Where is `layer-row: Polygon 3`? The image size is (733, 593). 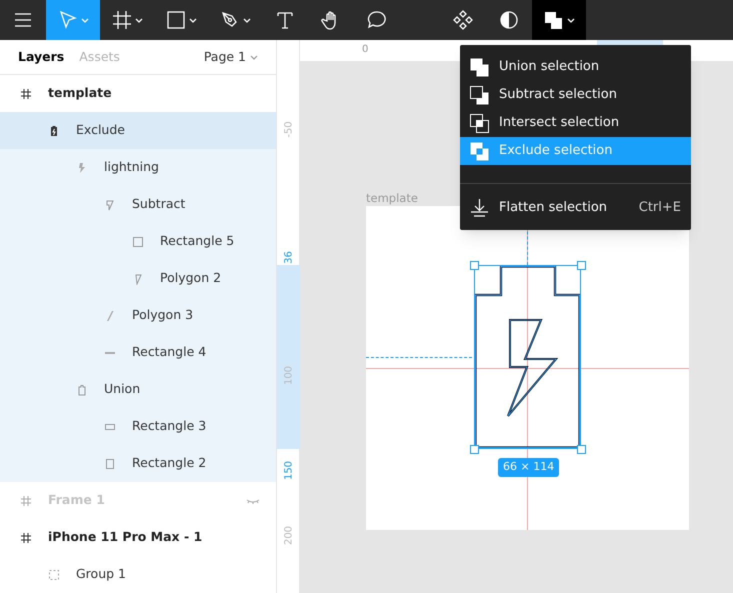 layer-row: Polygon 3 is located at coordinates (138, 315).